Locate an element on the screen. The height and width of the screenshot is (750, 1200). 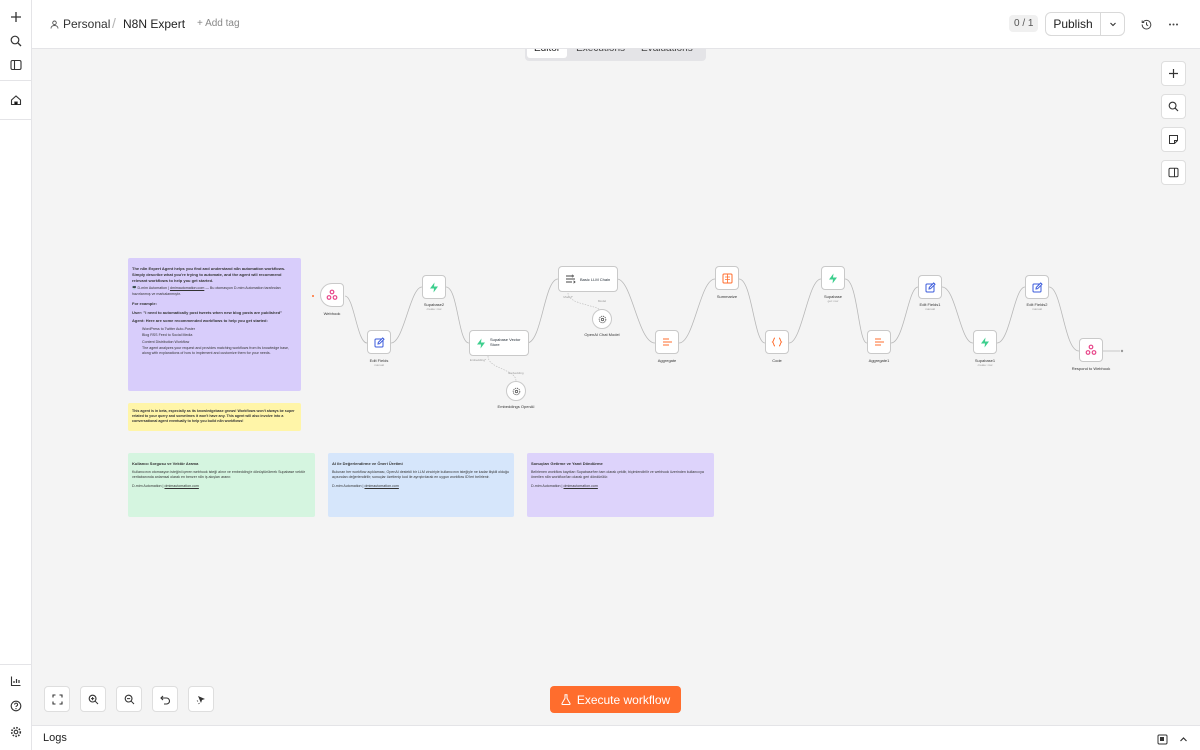
help-icon is located at coordinates (16, 706).